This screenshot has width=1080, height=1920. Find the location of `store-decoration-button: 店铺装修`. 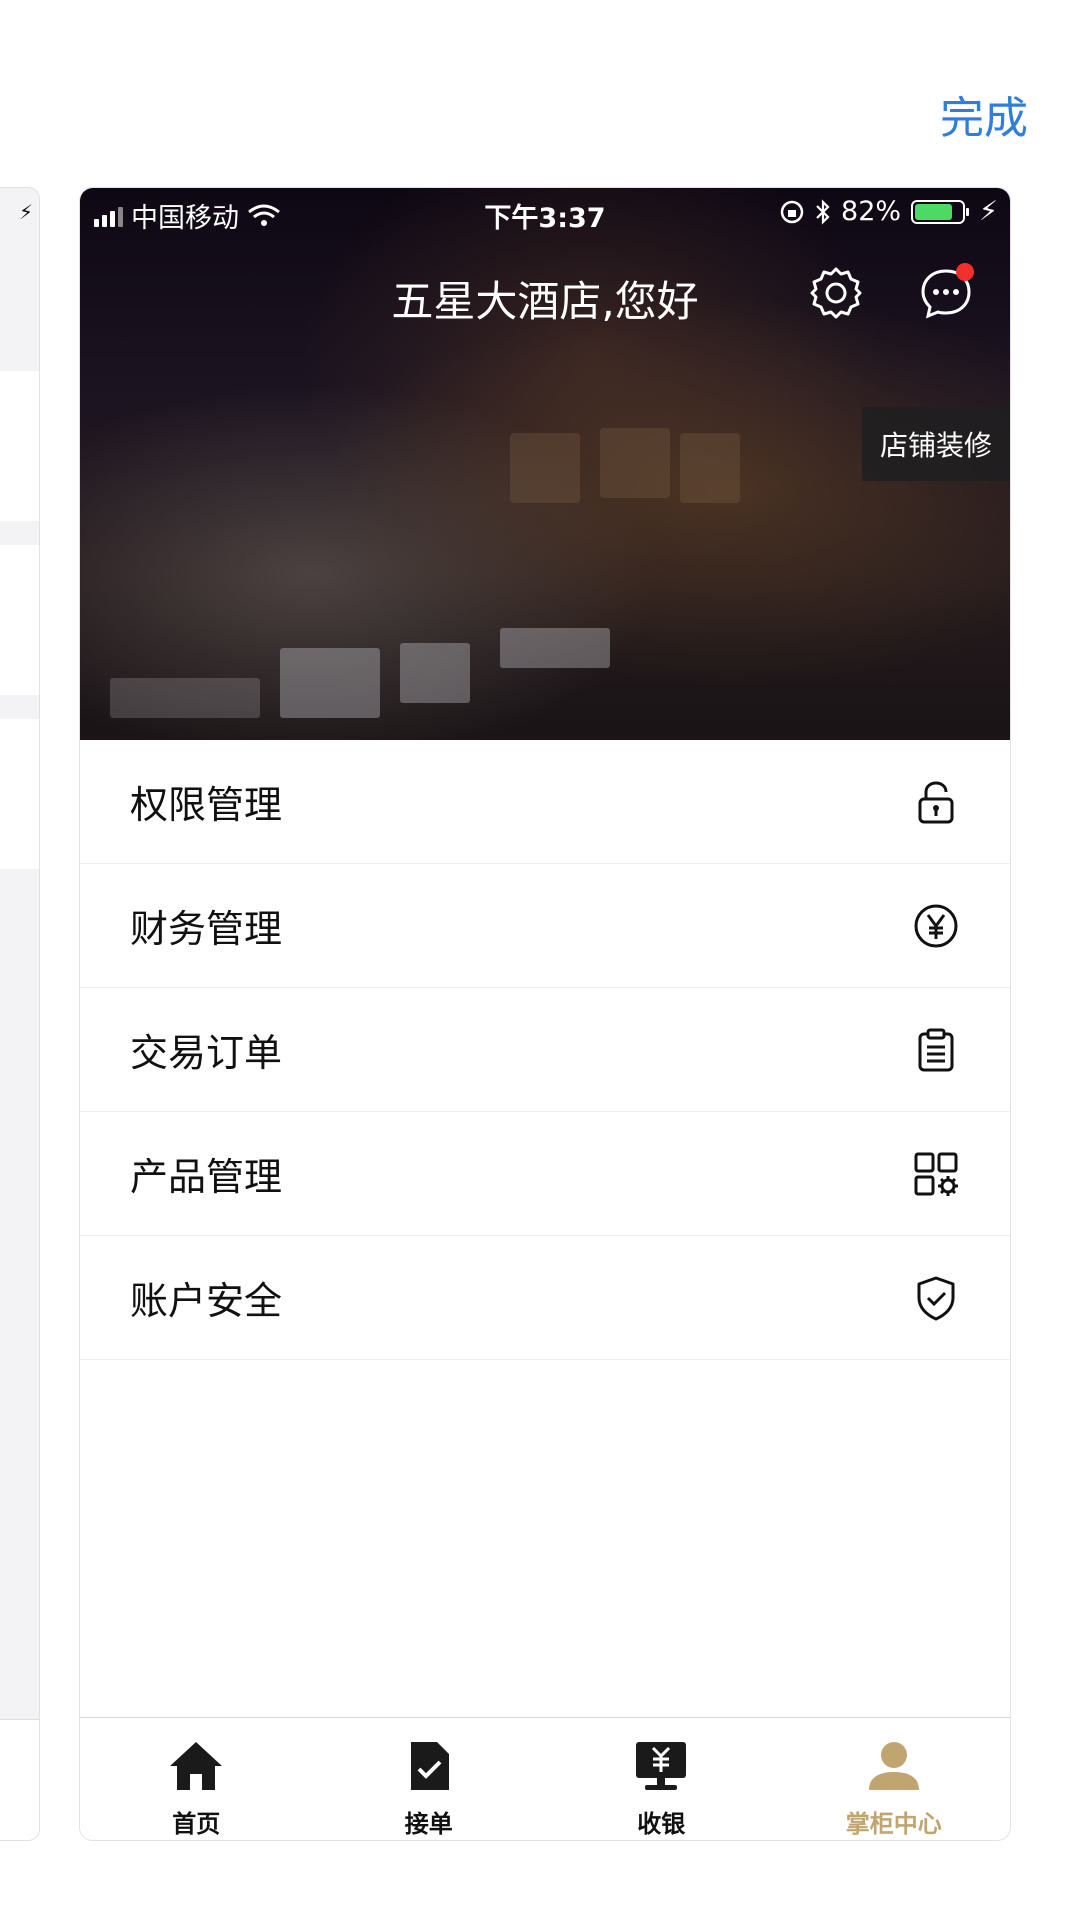

store-decoration-button: 店铺装修 is located at coordinates (936, 444).